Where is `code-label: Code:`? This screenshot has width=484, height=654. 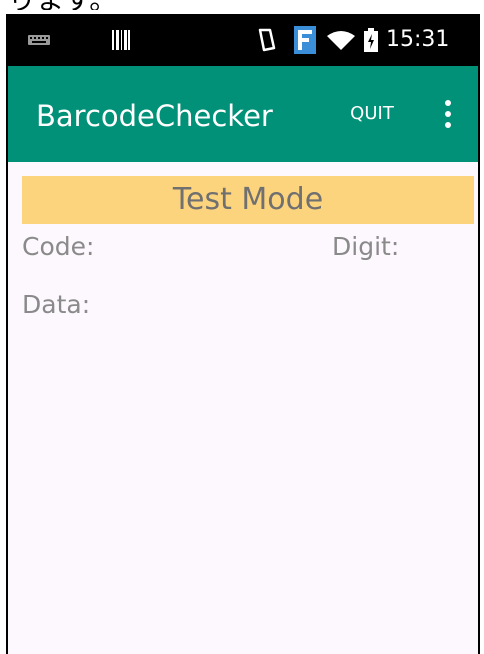 code-label: Code: is located at coordinates (58, 246).